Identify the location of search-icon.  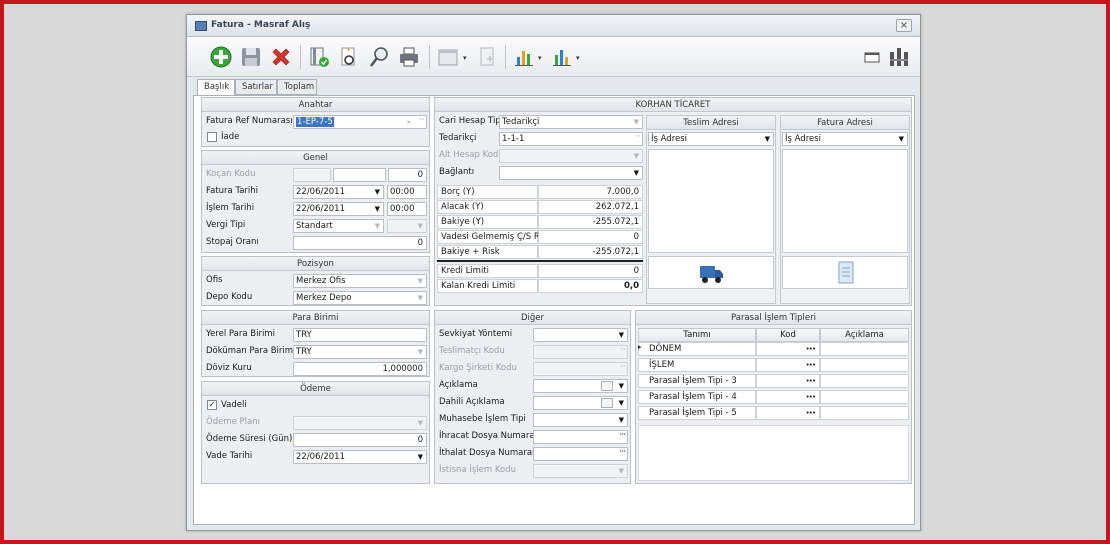
(379, 57).